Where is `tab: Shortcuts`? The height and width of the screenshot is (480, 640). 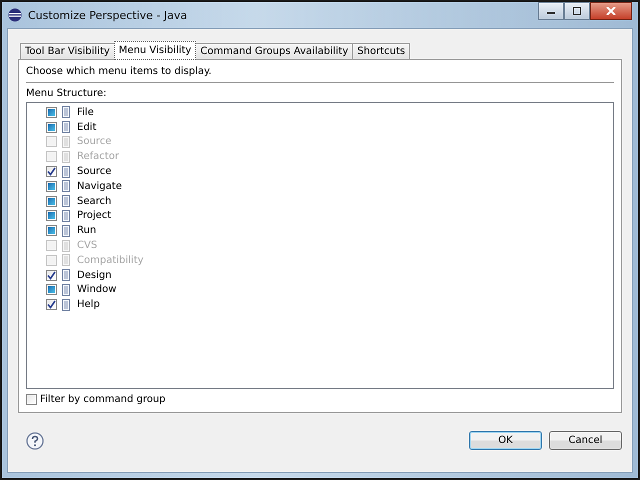
tab: Shortcuts is located at coordinates (381, 51).